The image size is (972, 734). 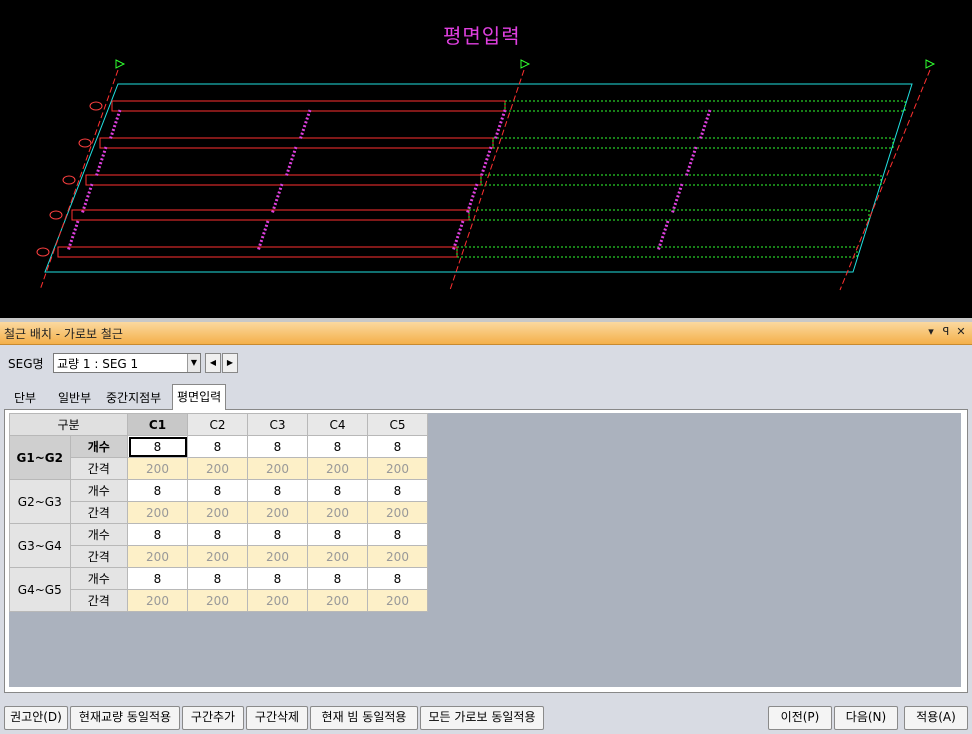 What do you see at coordinates (40, 457) in the screenshot?
I see `group-label: G1~G2` at bounding box center [40, 457].